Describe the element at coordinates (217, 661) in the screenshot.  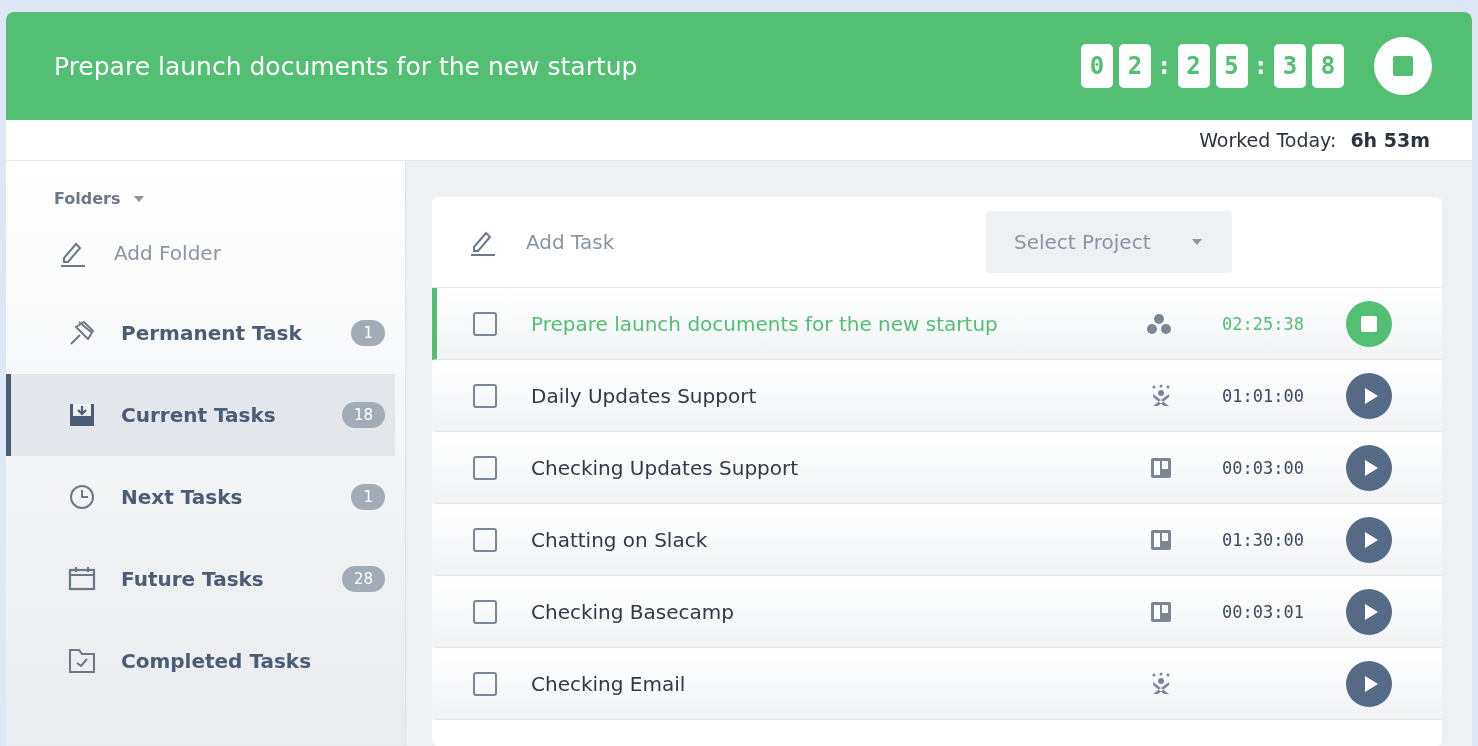
I see `folder-label: Completed Tasks` at that location.